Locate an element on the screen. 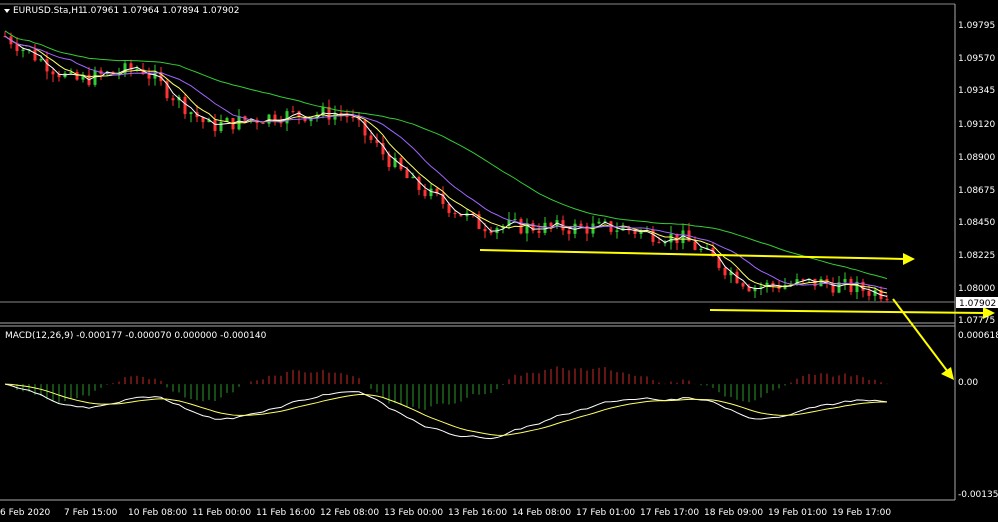  time-tick: 13 Feb 00:00 is located at coordinates (413, 513).